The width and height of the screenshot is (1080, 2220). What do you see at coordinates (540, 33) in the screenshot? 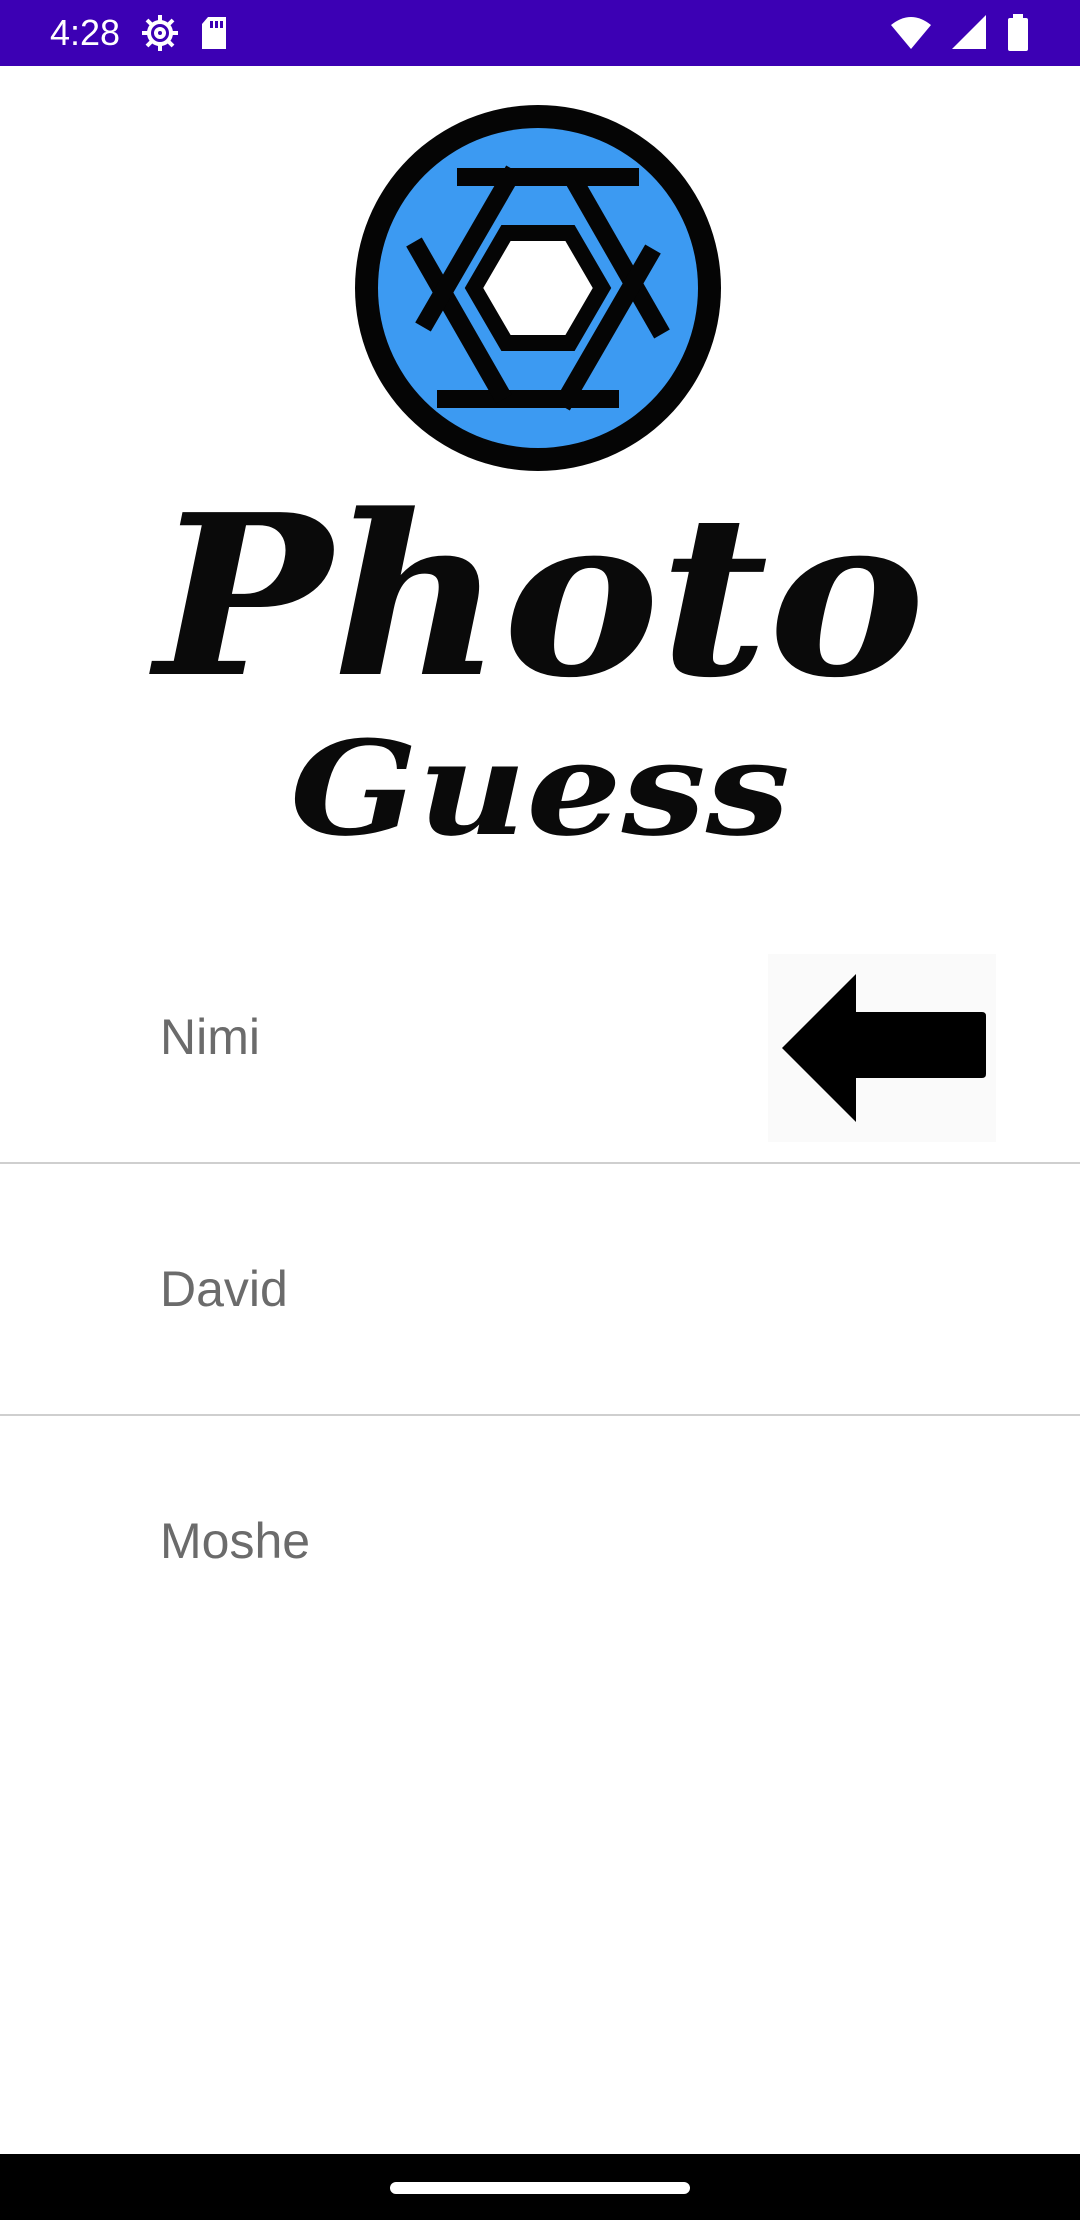
I see `status-bar: 4:28` at bounding box center [540, 33].